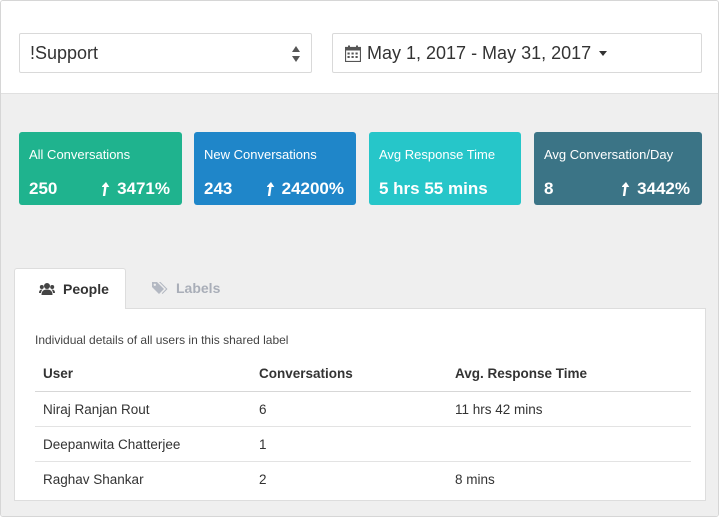 The image size is (719, 517). What do you see at coordinates (160, 288) in the screenshot?
I see `tags-icon` at bounding box center [160, 288].